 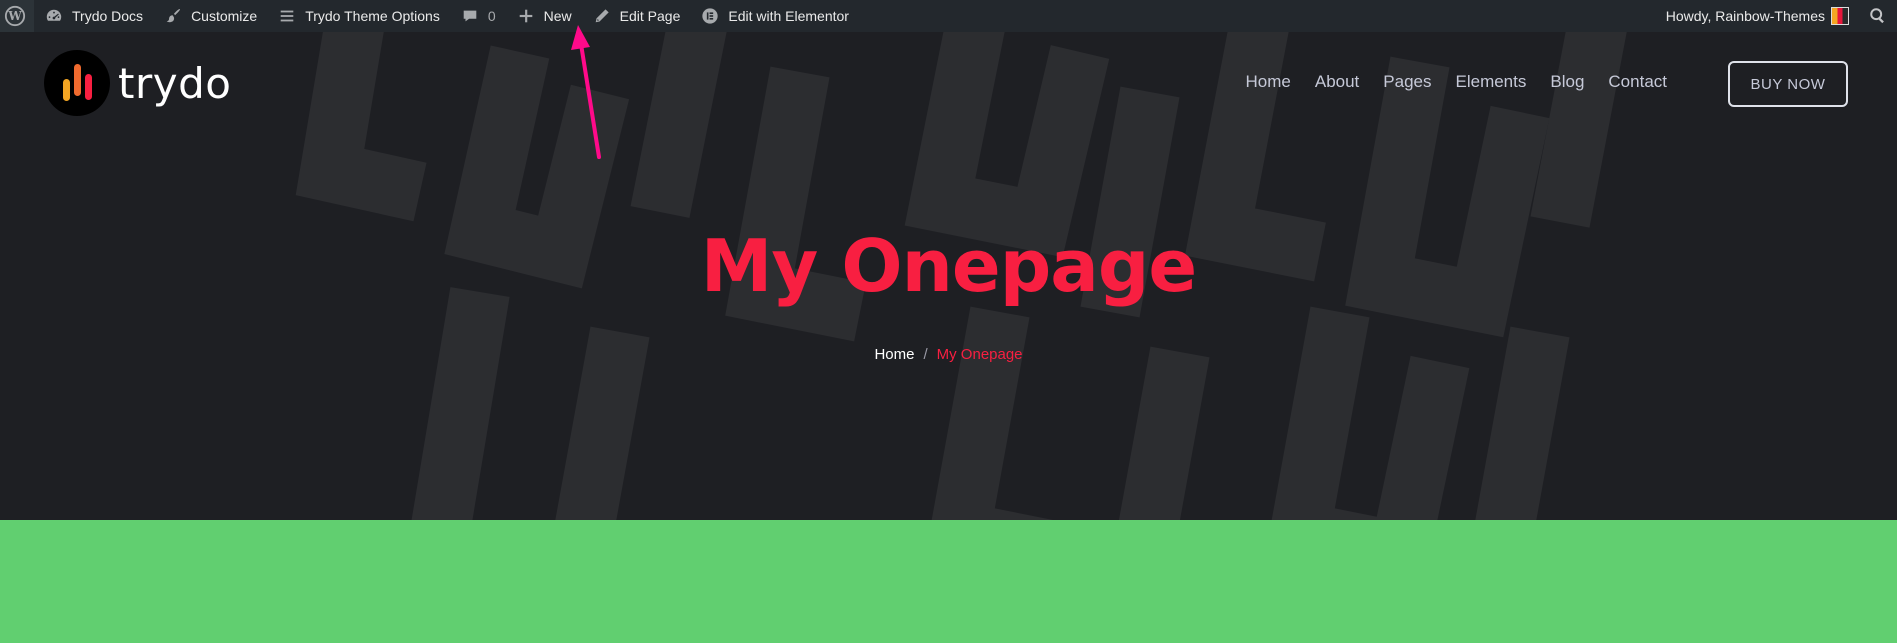 What do you see at coordinates (710, 16) in the screenshot?
I see `elementor-icon` at bounding box center [710, 16].